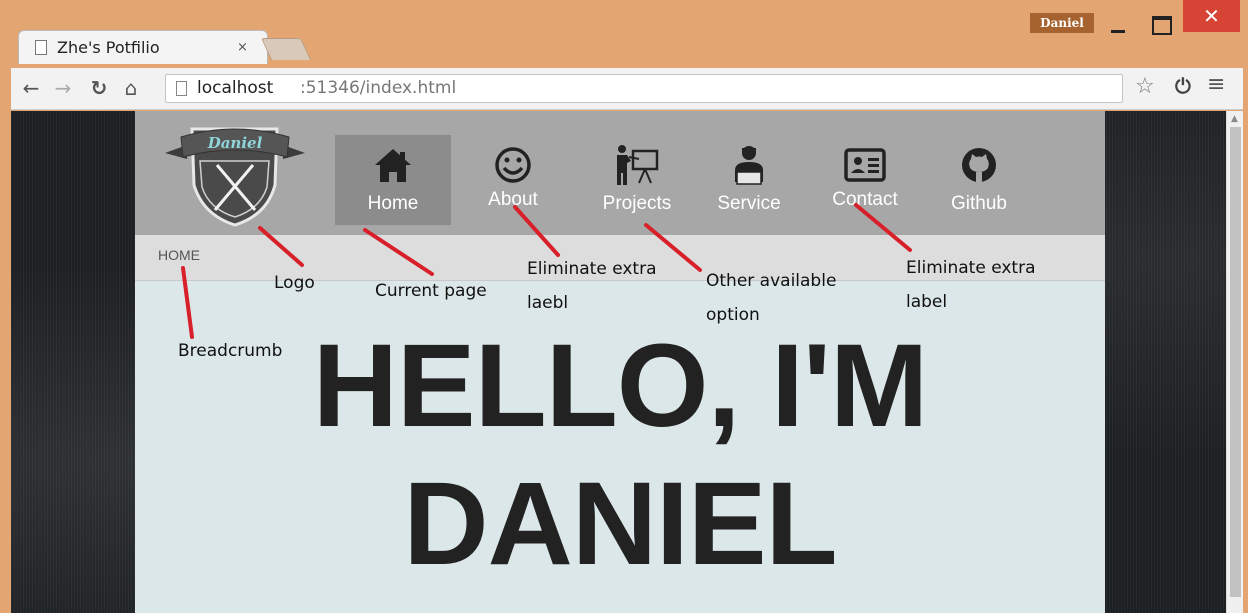 This screenshot has height=613, width=1248. I want to click on star-icon: ☆, so click(1145, 86).